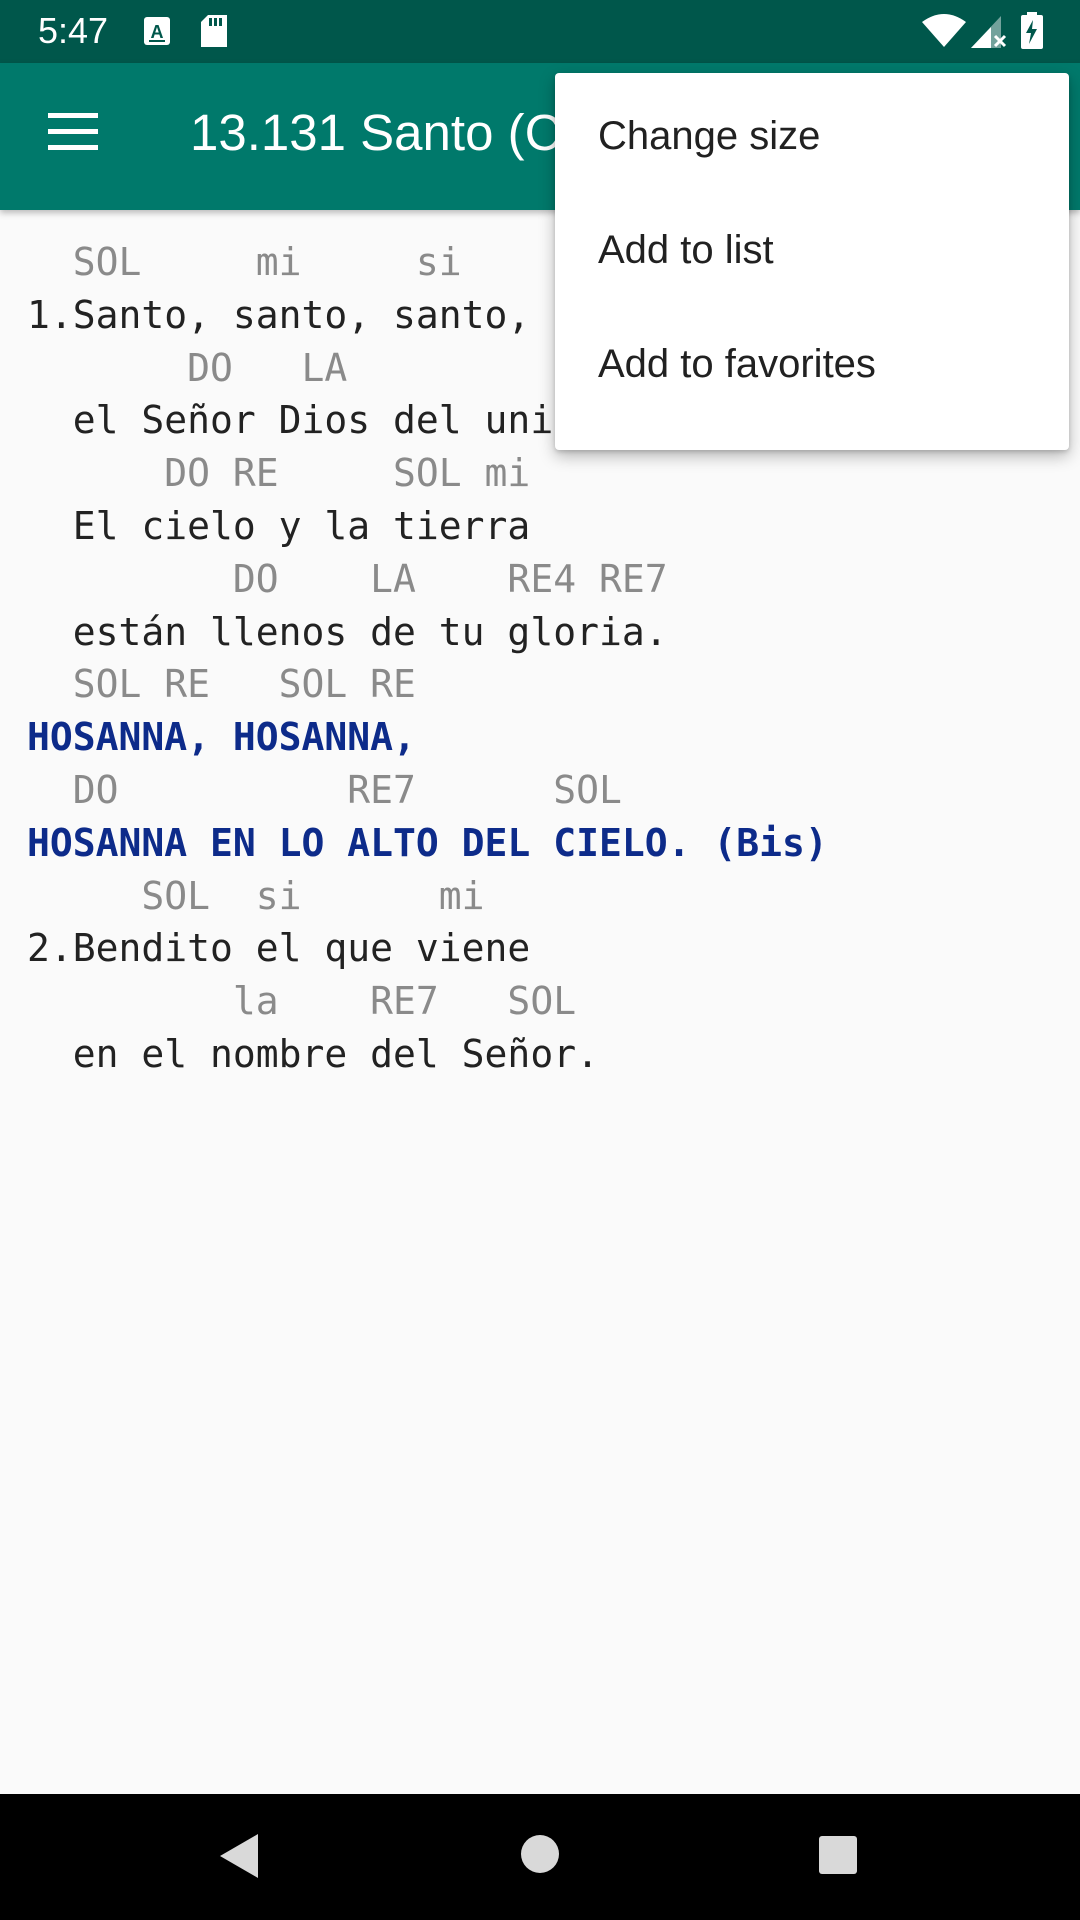 The image size is (1080, 1920). I want to click on chord-line: SOL si mi, so click(256, 895).